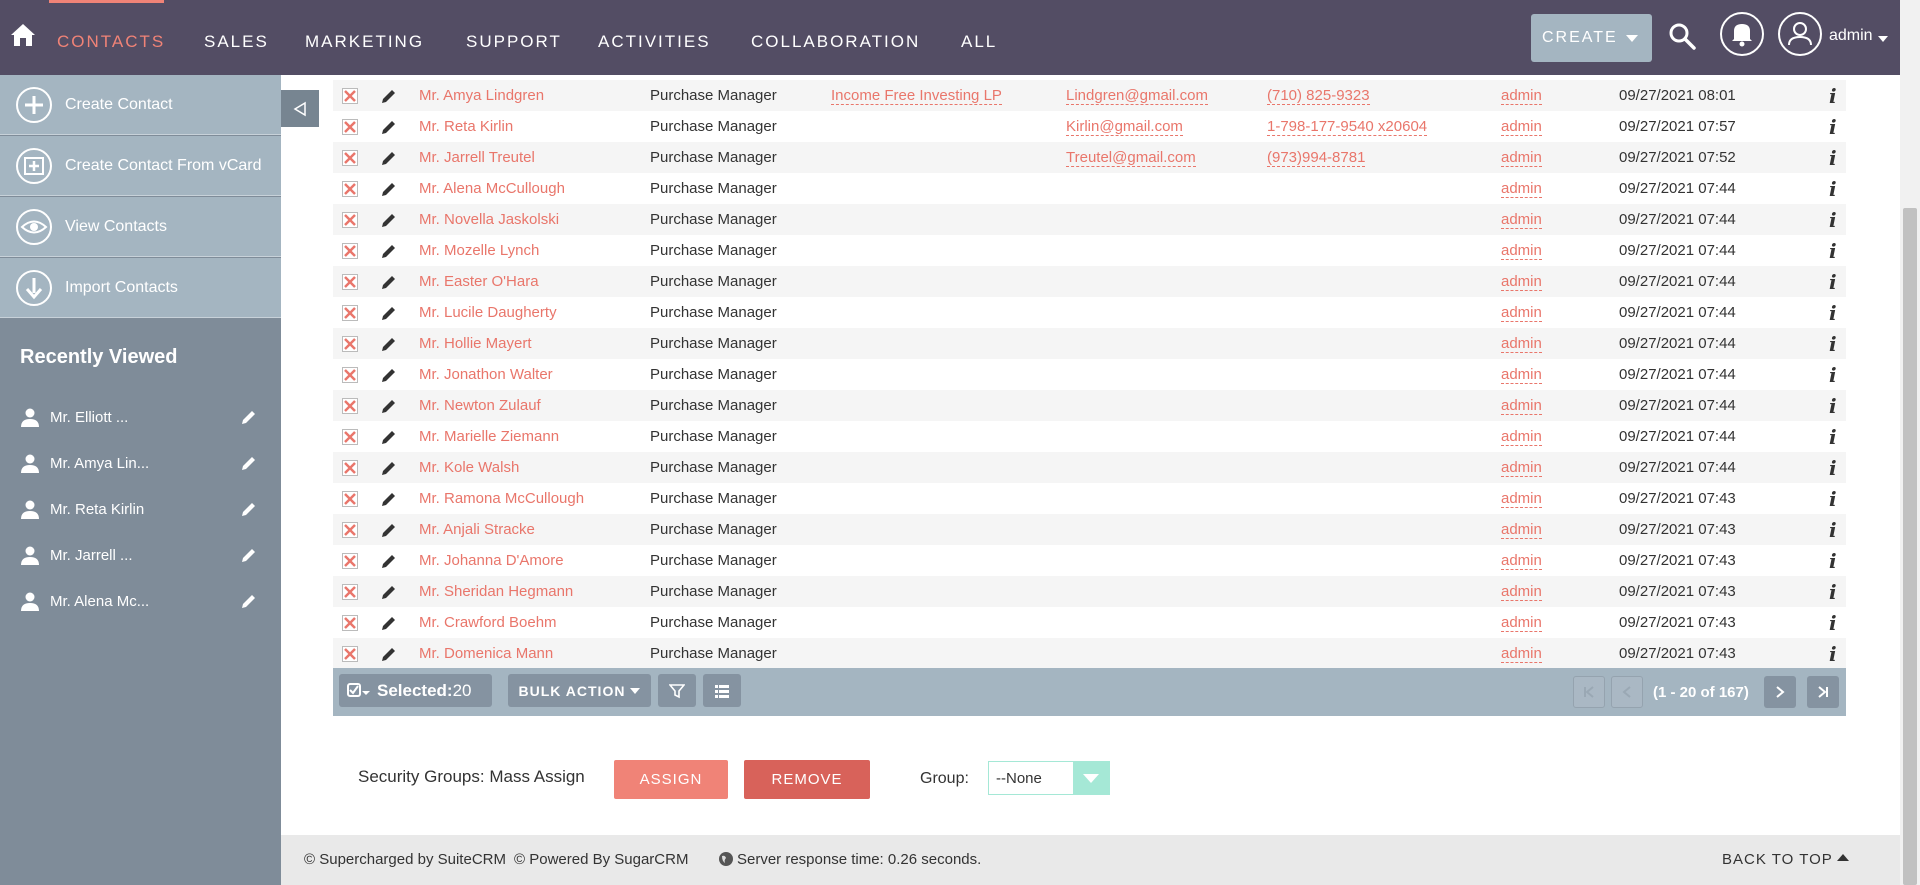 This screenshot has width=1920, height=885. I want to click on sidebar-action-create-contact: Create Contact, so click(140, 105).